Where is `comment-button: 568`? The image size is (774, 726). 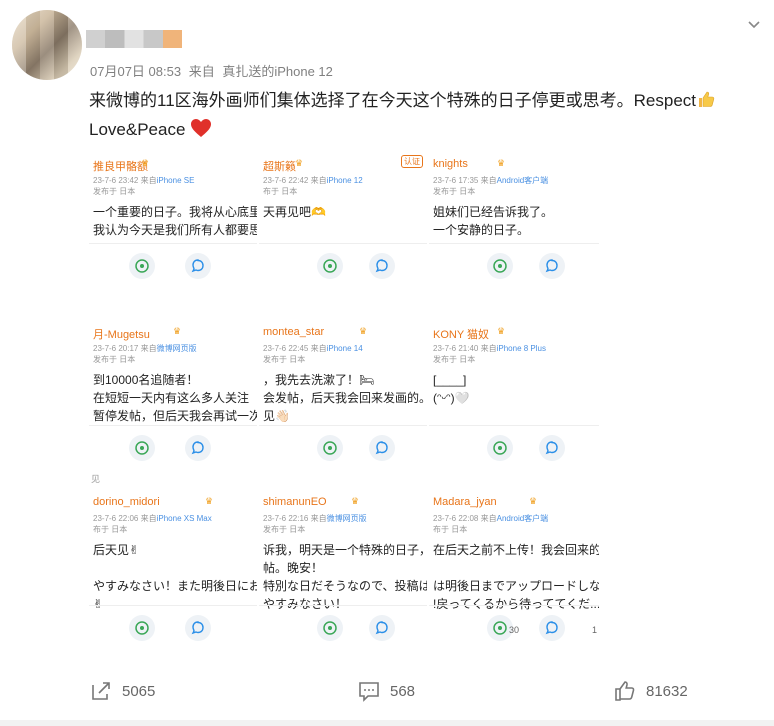 comment-button: 568 is located at coordinates (386, 691).